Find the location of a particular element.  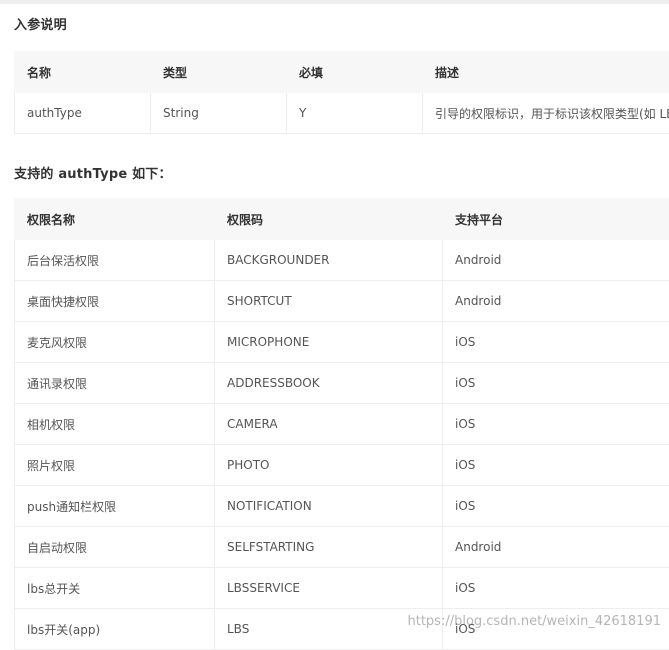

cell-permission-code: BACKGROUNDER is located at coordinates (329, 260).